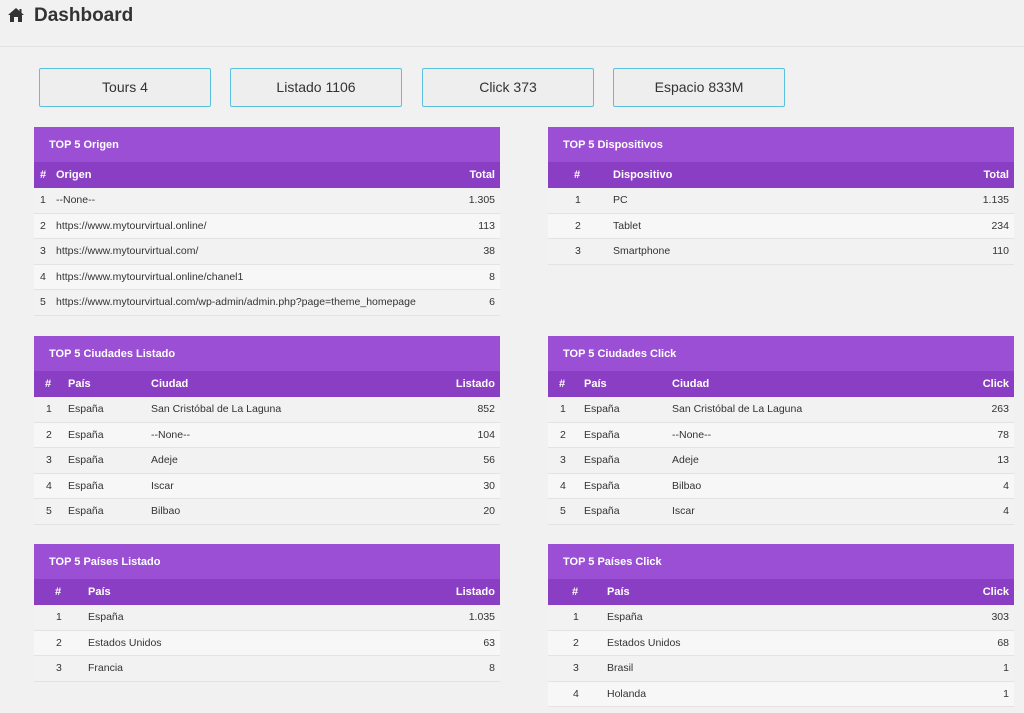 This screenshot has height=713, width=1024. I want to click on row-ciudad: --None--, so click(171, 434).